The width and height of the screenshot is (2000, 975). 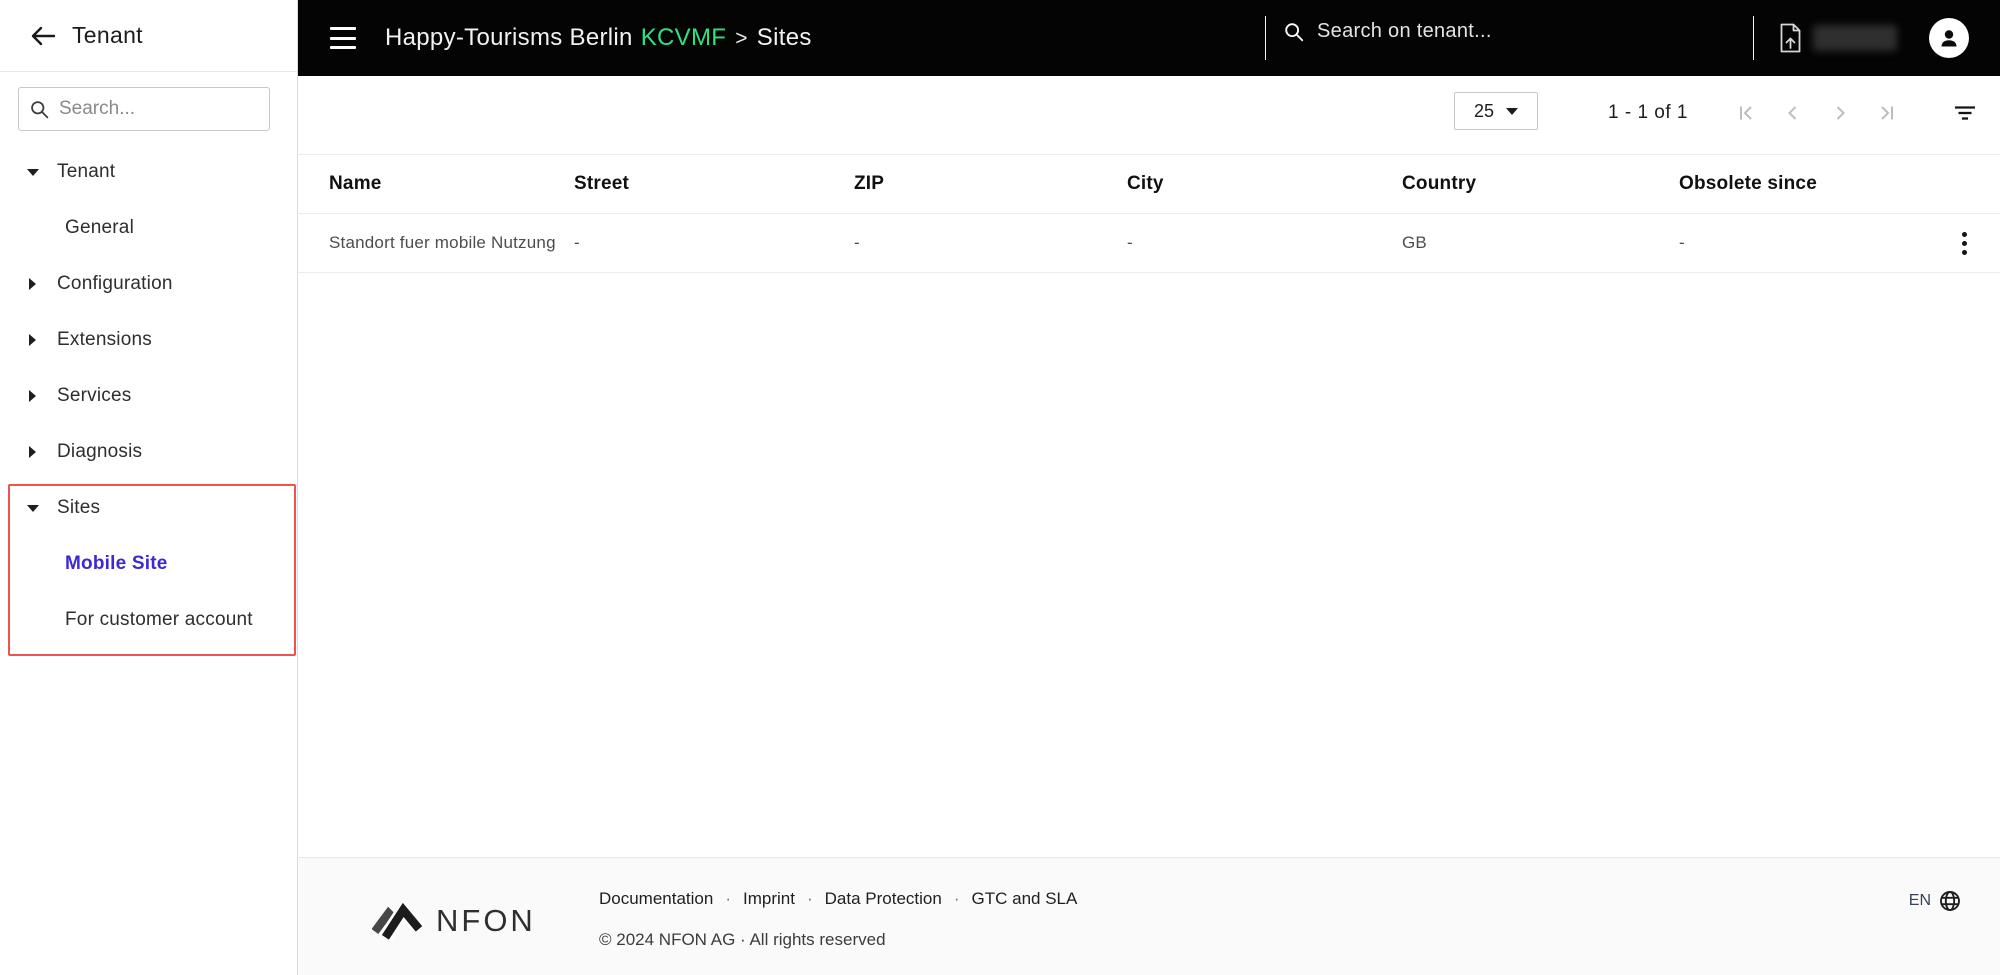 I want to click on sidebar-item-label: For customer account, so click(x=159, y=619).